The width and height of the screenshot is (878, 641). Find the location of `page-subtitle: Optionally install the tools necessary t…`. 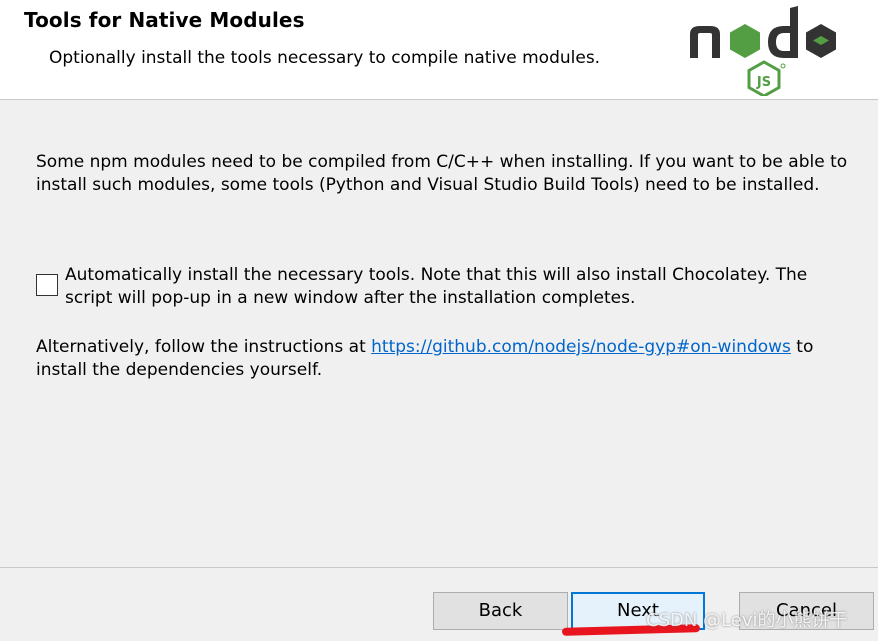

page-subtitle: Optionally install the tools necessary t… is located at coordinates (325, 58).